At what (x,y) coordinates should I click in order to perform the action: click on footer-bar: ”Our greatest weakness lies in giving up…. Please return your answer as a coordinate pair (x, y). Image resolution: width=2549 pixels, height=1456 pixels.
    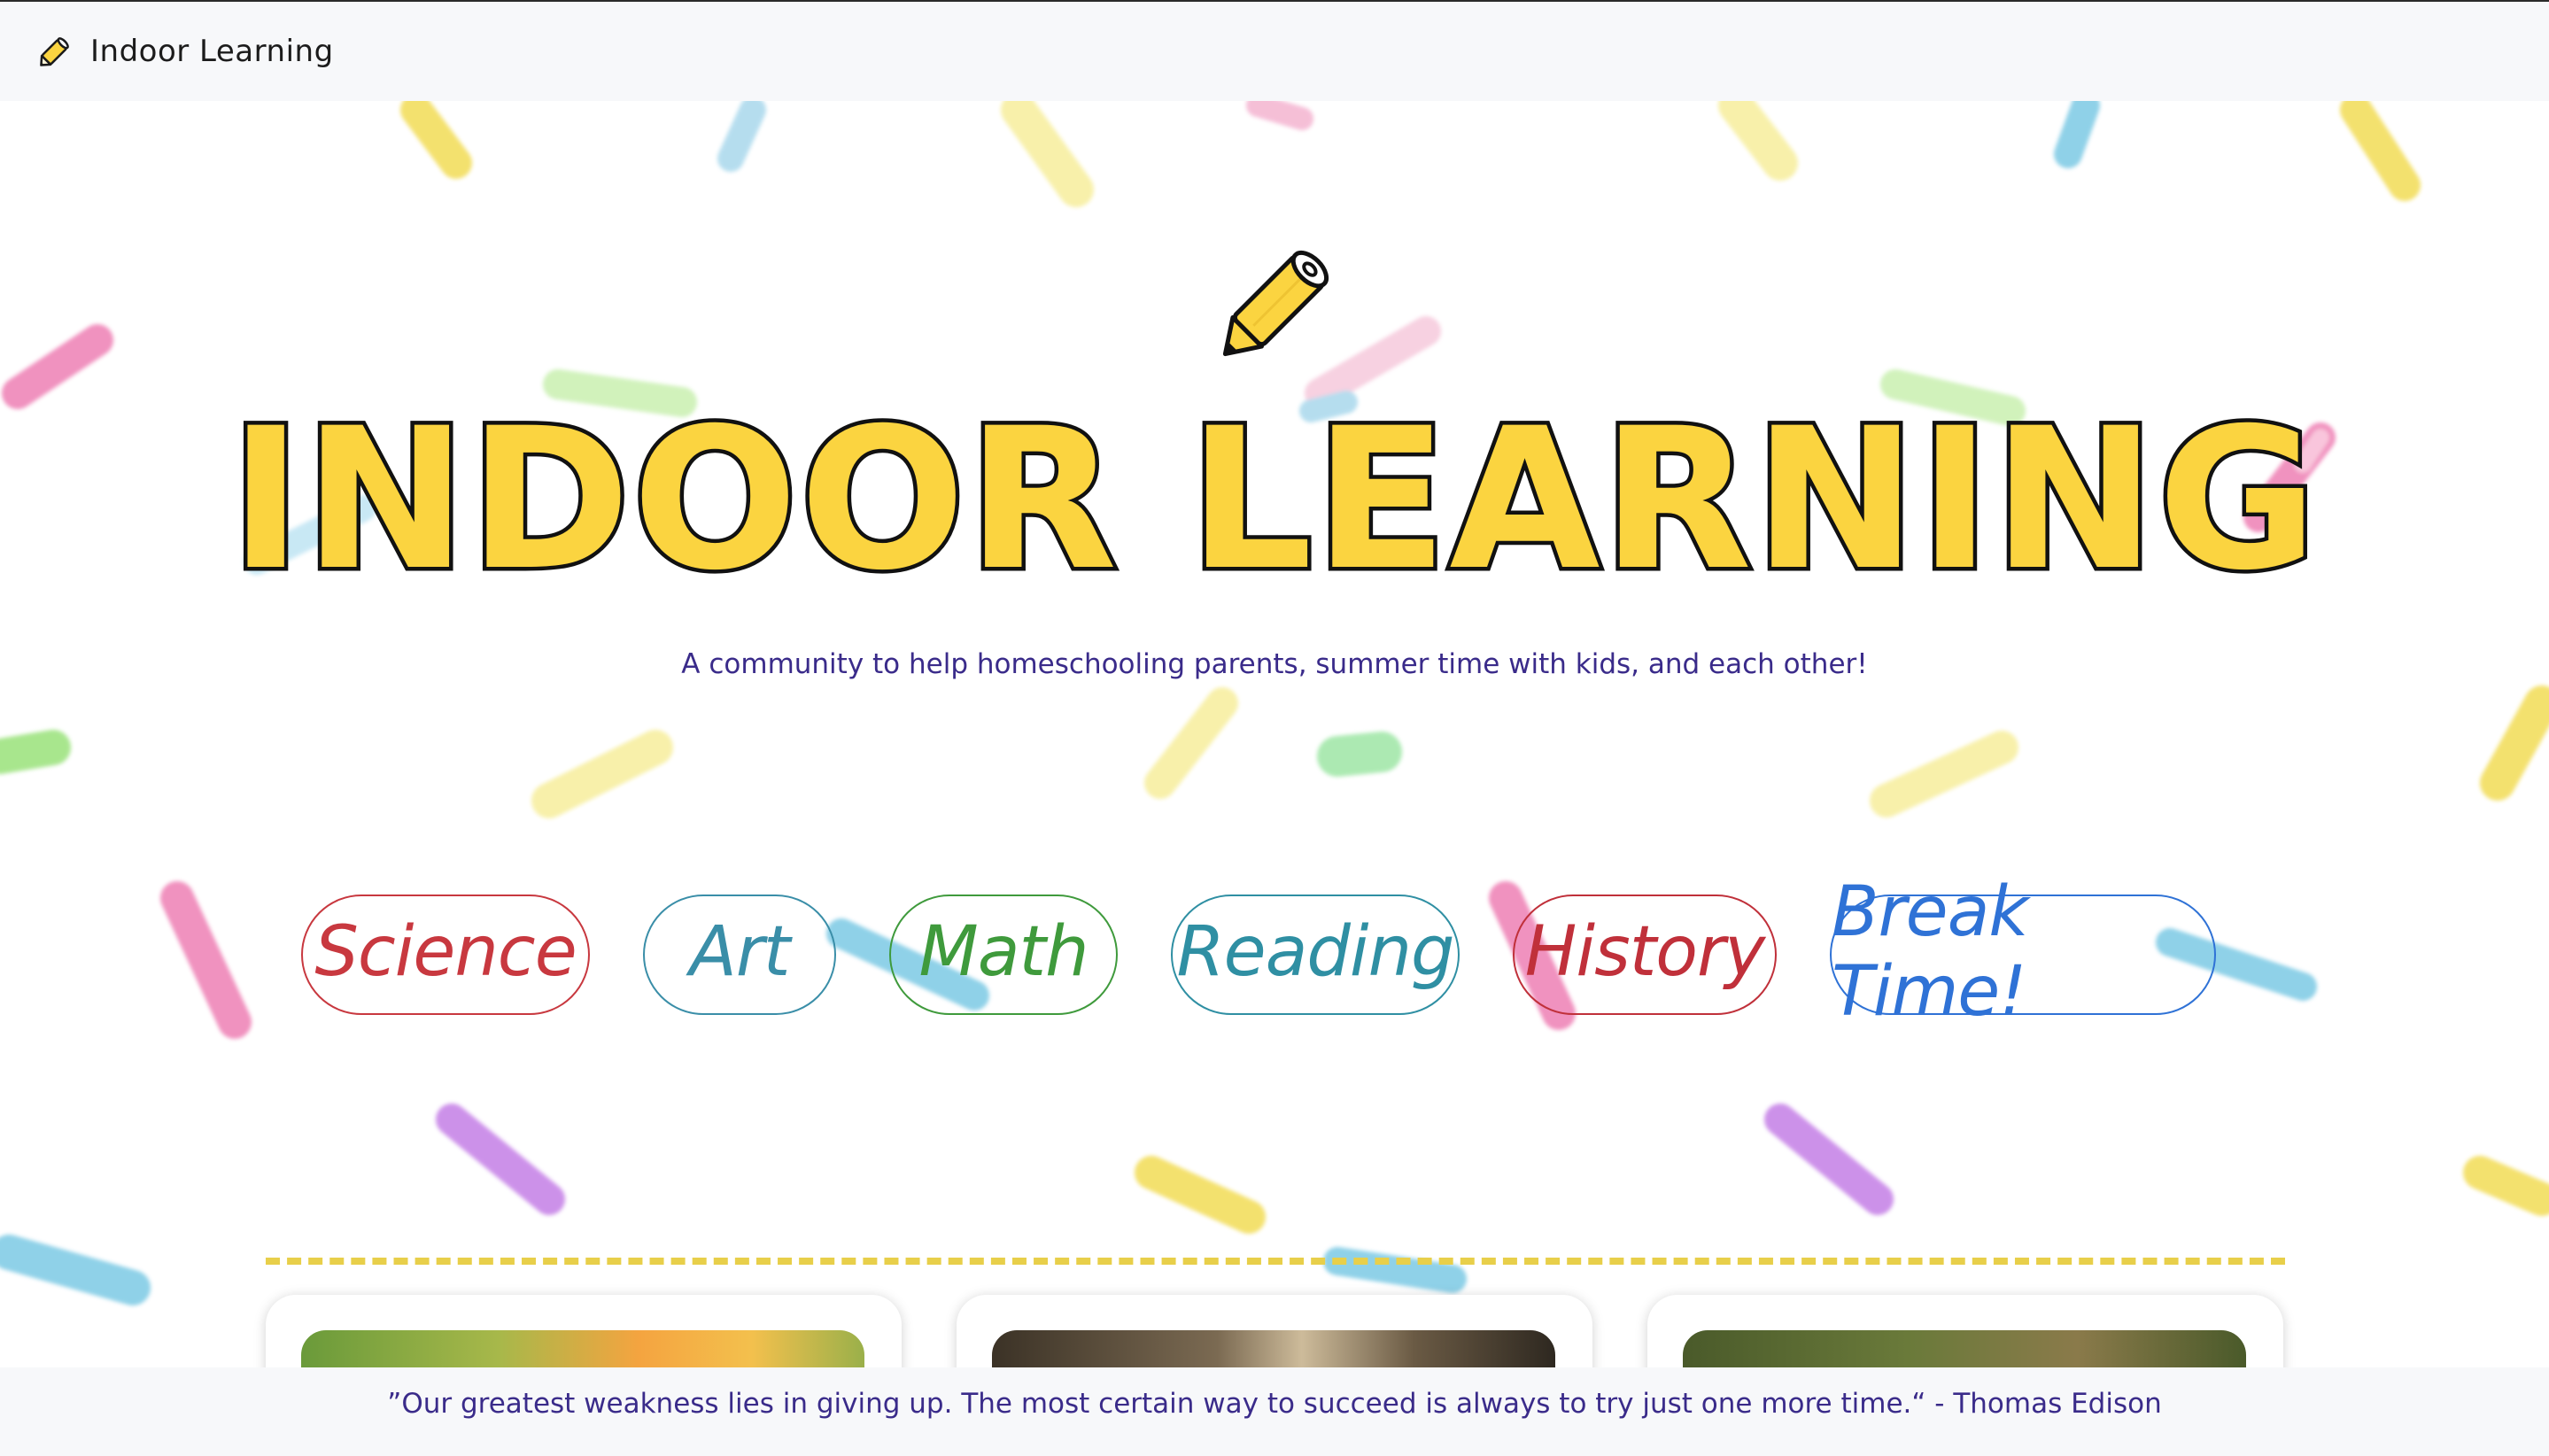
    Looking at the image, I should click on (1275, 1411).